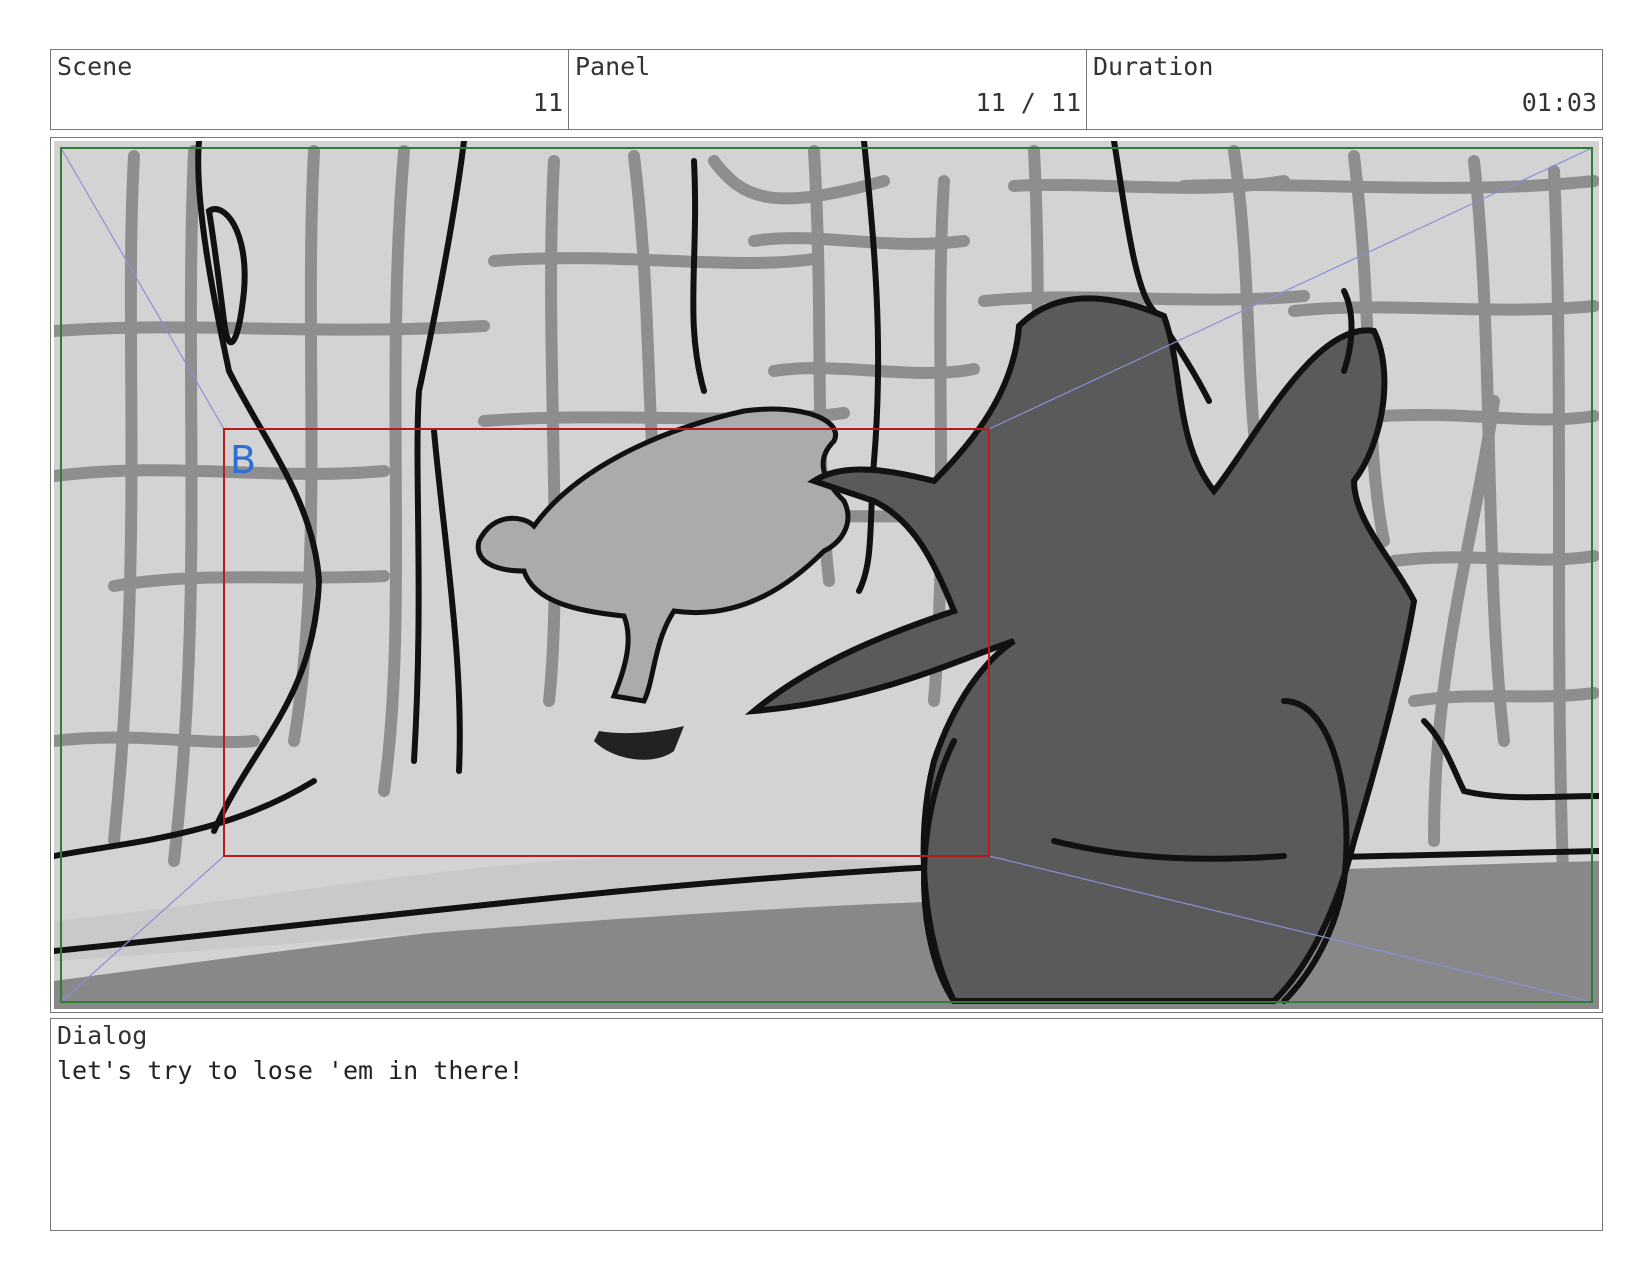 This screenshot has width=1650, height=1275. I want to click on duration-label: Duration, so click(1153, 66).